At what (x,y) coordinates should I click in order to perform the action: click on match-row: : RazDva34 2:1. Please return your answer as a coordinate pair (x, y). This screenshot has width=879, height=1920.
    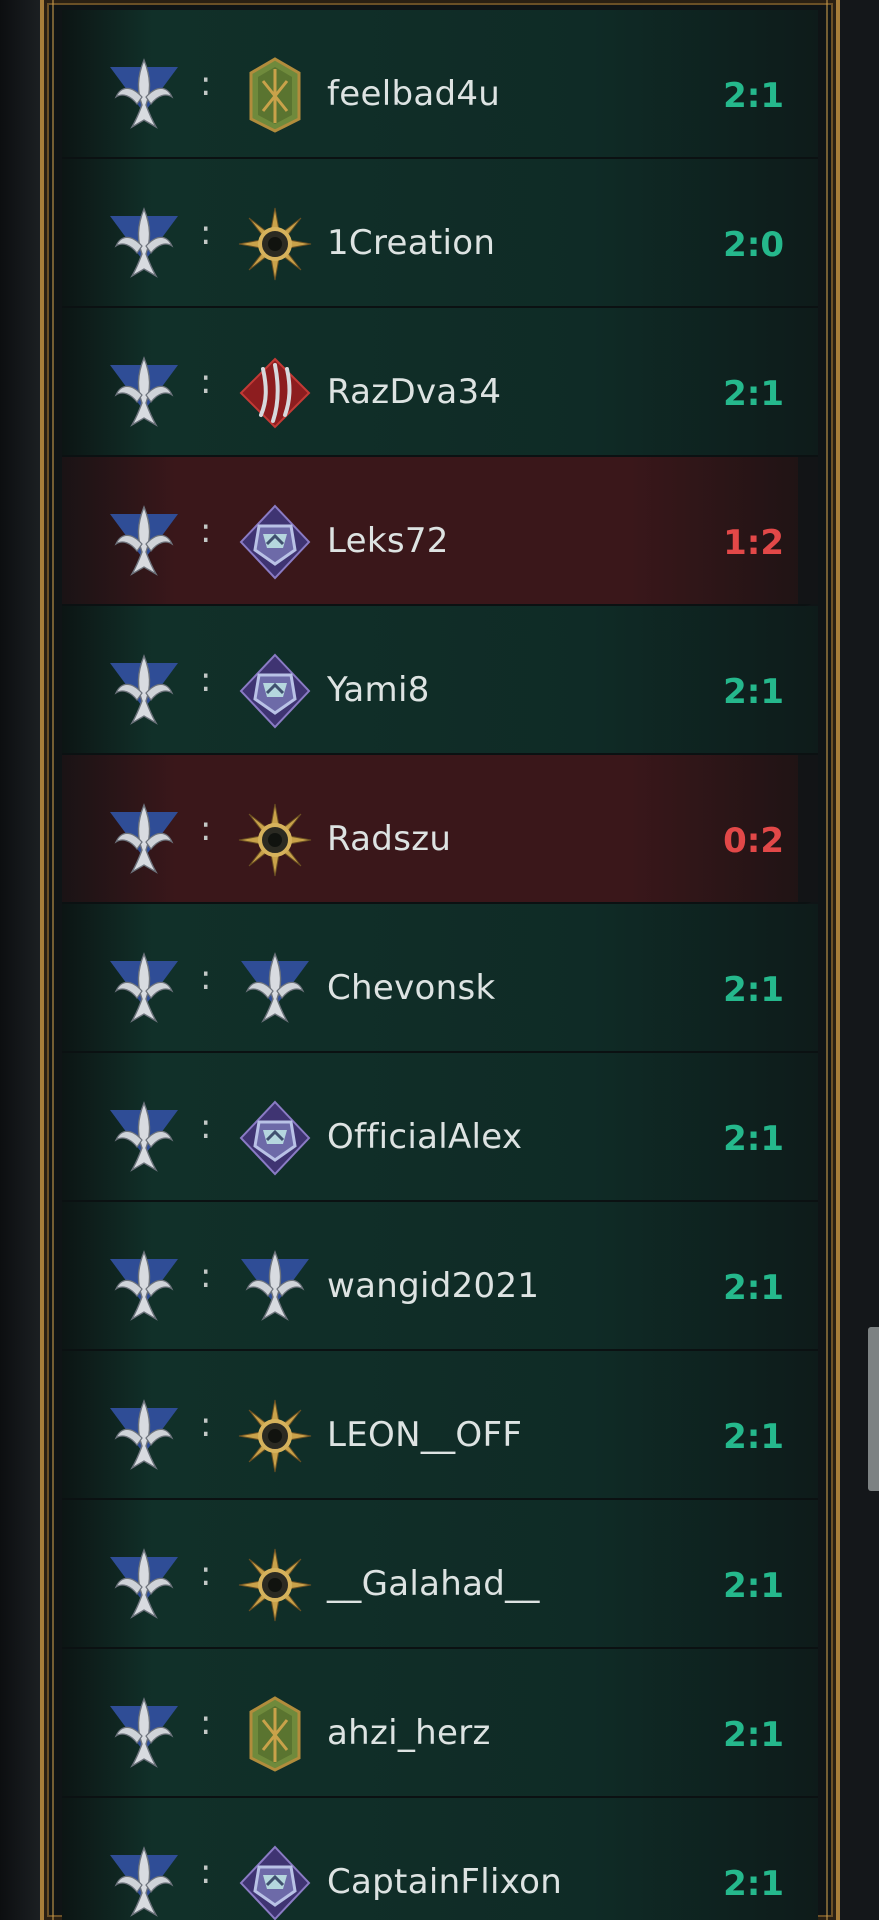
    Looking at the image, I should click on (440, 382).